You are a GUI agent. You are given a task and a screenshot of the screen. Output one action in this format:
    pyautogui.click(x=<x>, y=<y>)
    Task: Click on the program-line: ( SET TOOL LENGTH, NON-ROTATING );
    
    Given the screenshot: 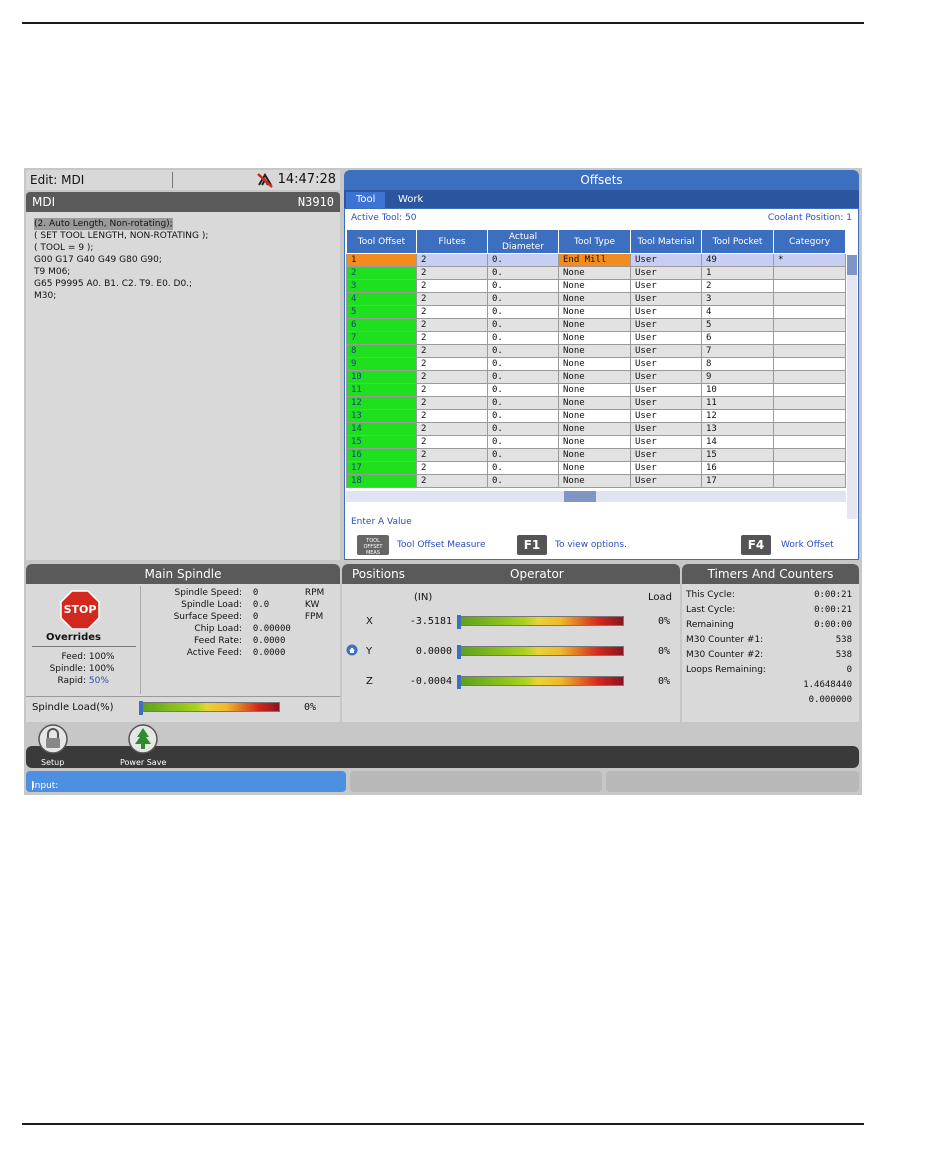 What is the action you would take?
    pyautogui.click(x=183, y=236)
    